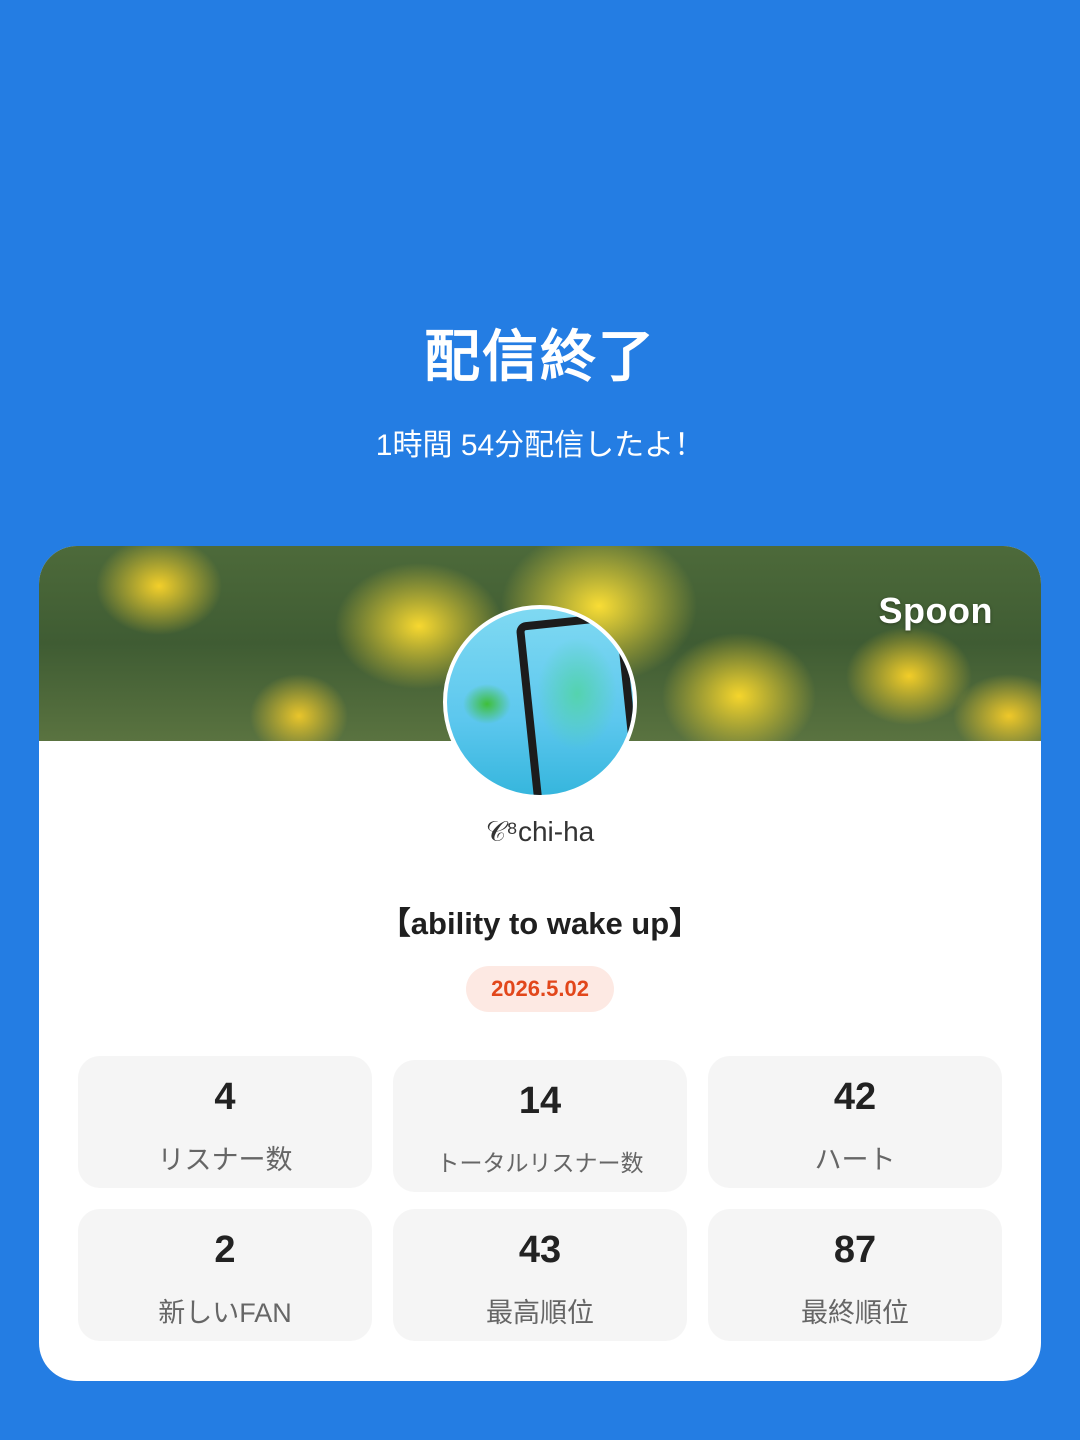 The image size is (1080, 1440). What do you see at coordinates (855, 1313) in the screenshot?
I see `stat-label: 最終順位` at bounding box center [855, 1313].